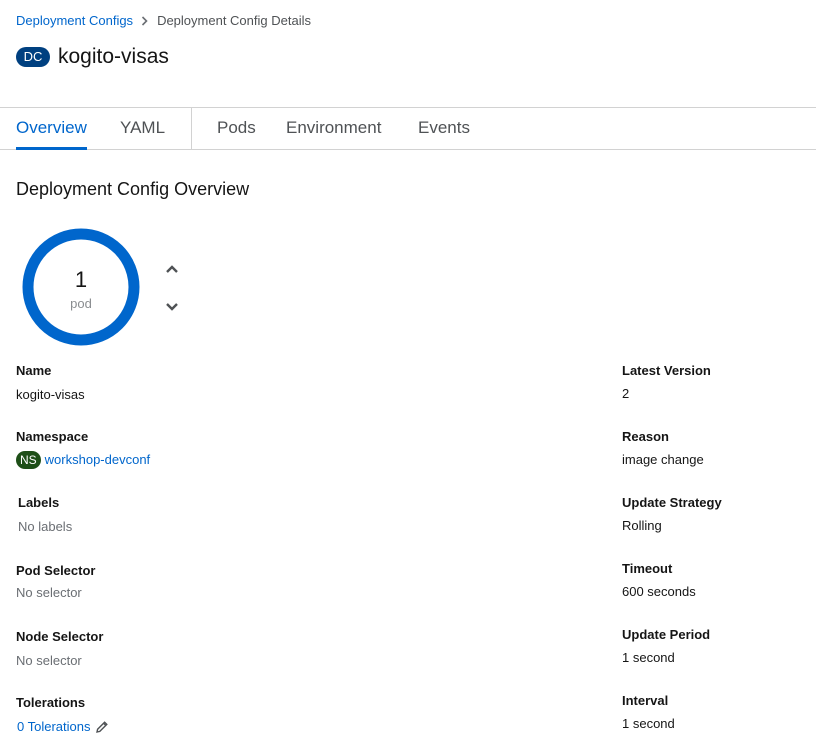  I want to click on interval-field: Interval 1 second, so click(648, 712).